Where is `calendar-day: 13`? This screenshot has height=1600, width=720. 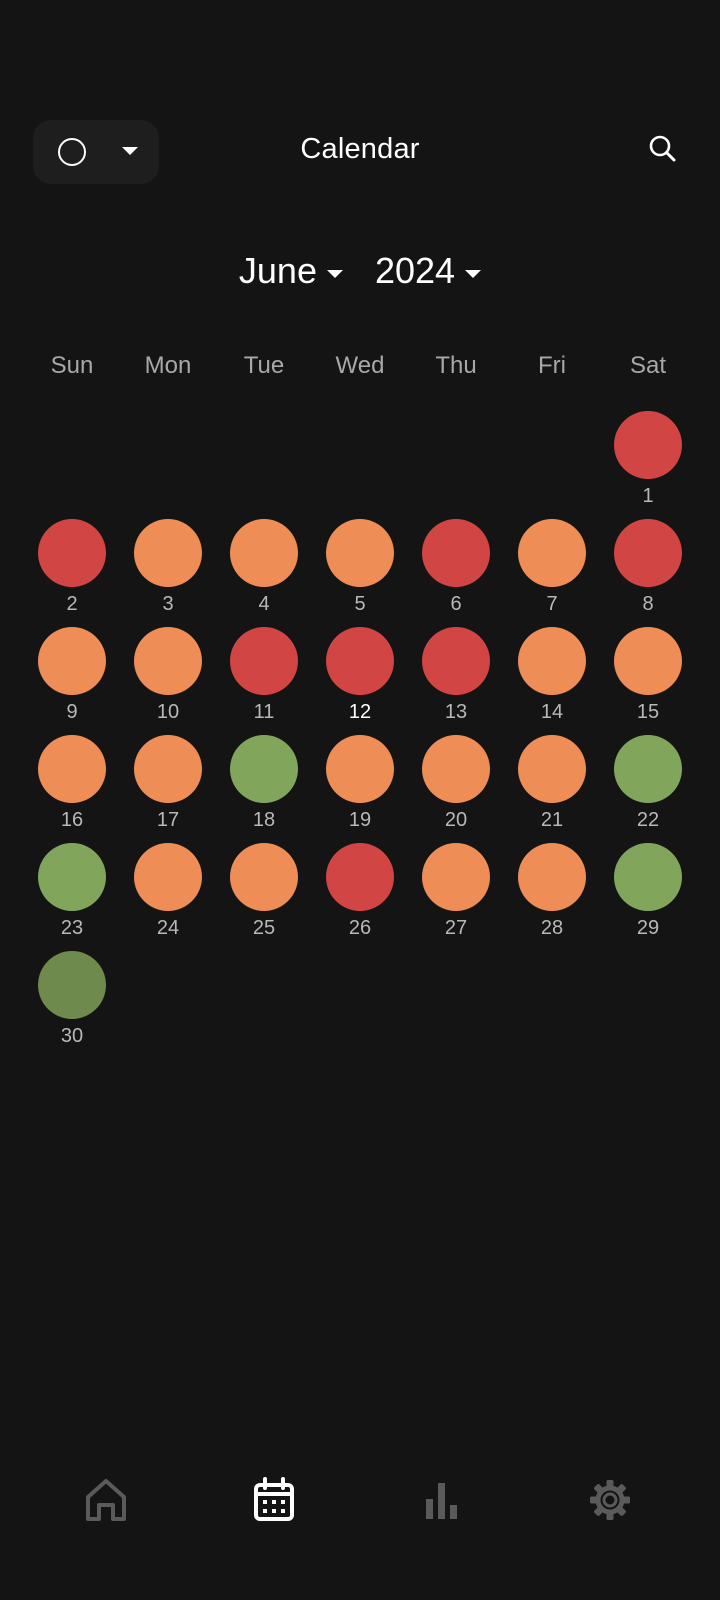
calendar-day: 13 is located at coordinates (456, 679).